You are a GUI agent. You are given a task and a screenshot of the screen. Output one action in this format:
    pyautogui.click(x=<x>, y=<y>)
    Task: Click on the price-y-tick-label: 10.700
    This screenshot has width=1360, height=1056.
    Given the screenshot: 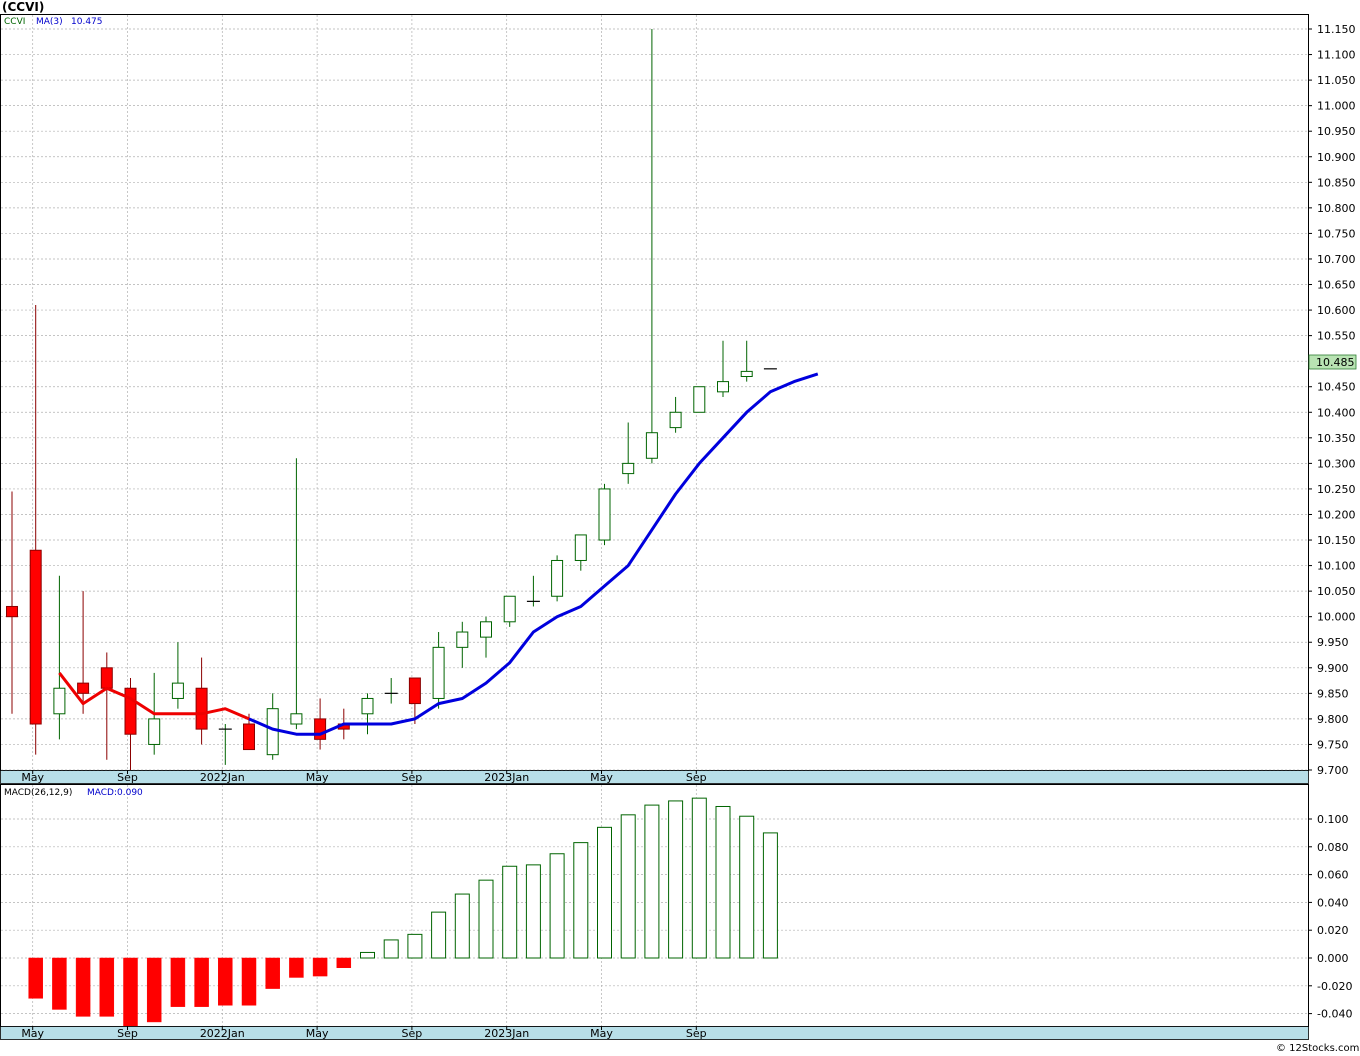 What is the action you would take?
    pyautogui.click(x=1336, y=259)
    